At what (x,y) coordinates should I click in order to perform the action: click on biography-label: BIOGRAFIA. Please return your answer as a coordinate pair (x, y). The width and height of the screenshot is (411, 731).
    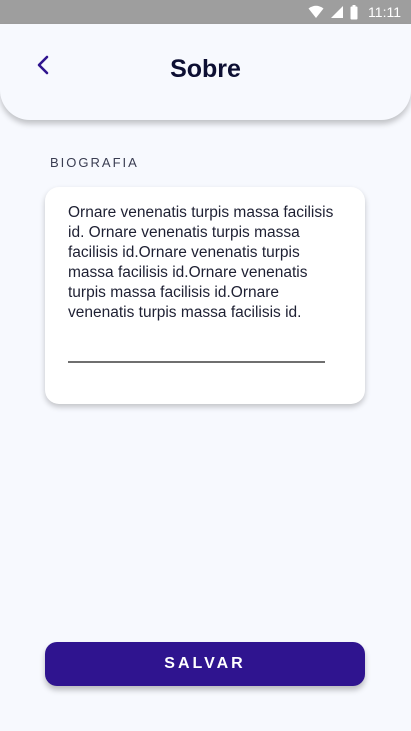
    Looking at the image, I should click on (94, 162).